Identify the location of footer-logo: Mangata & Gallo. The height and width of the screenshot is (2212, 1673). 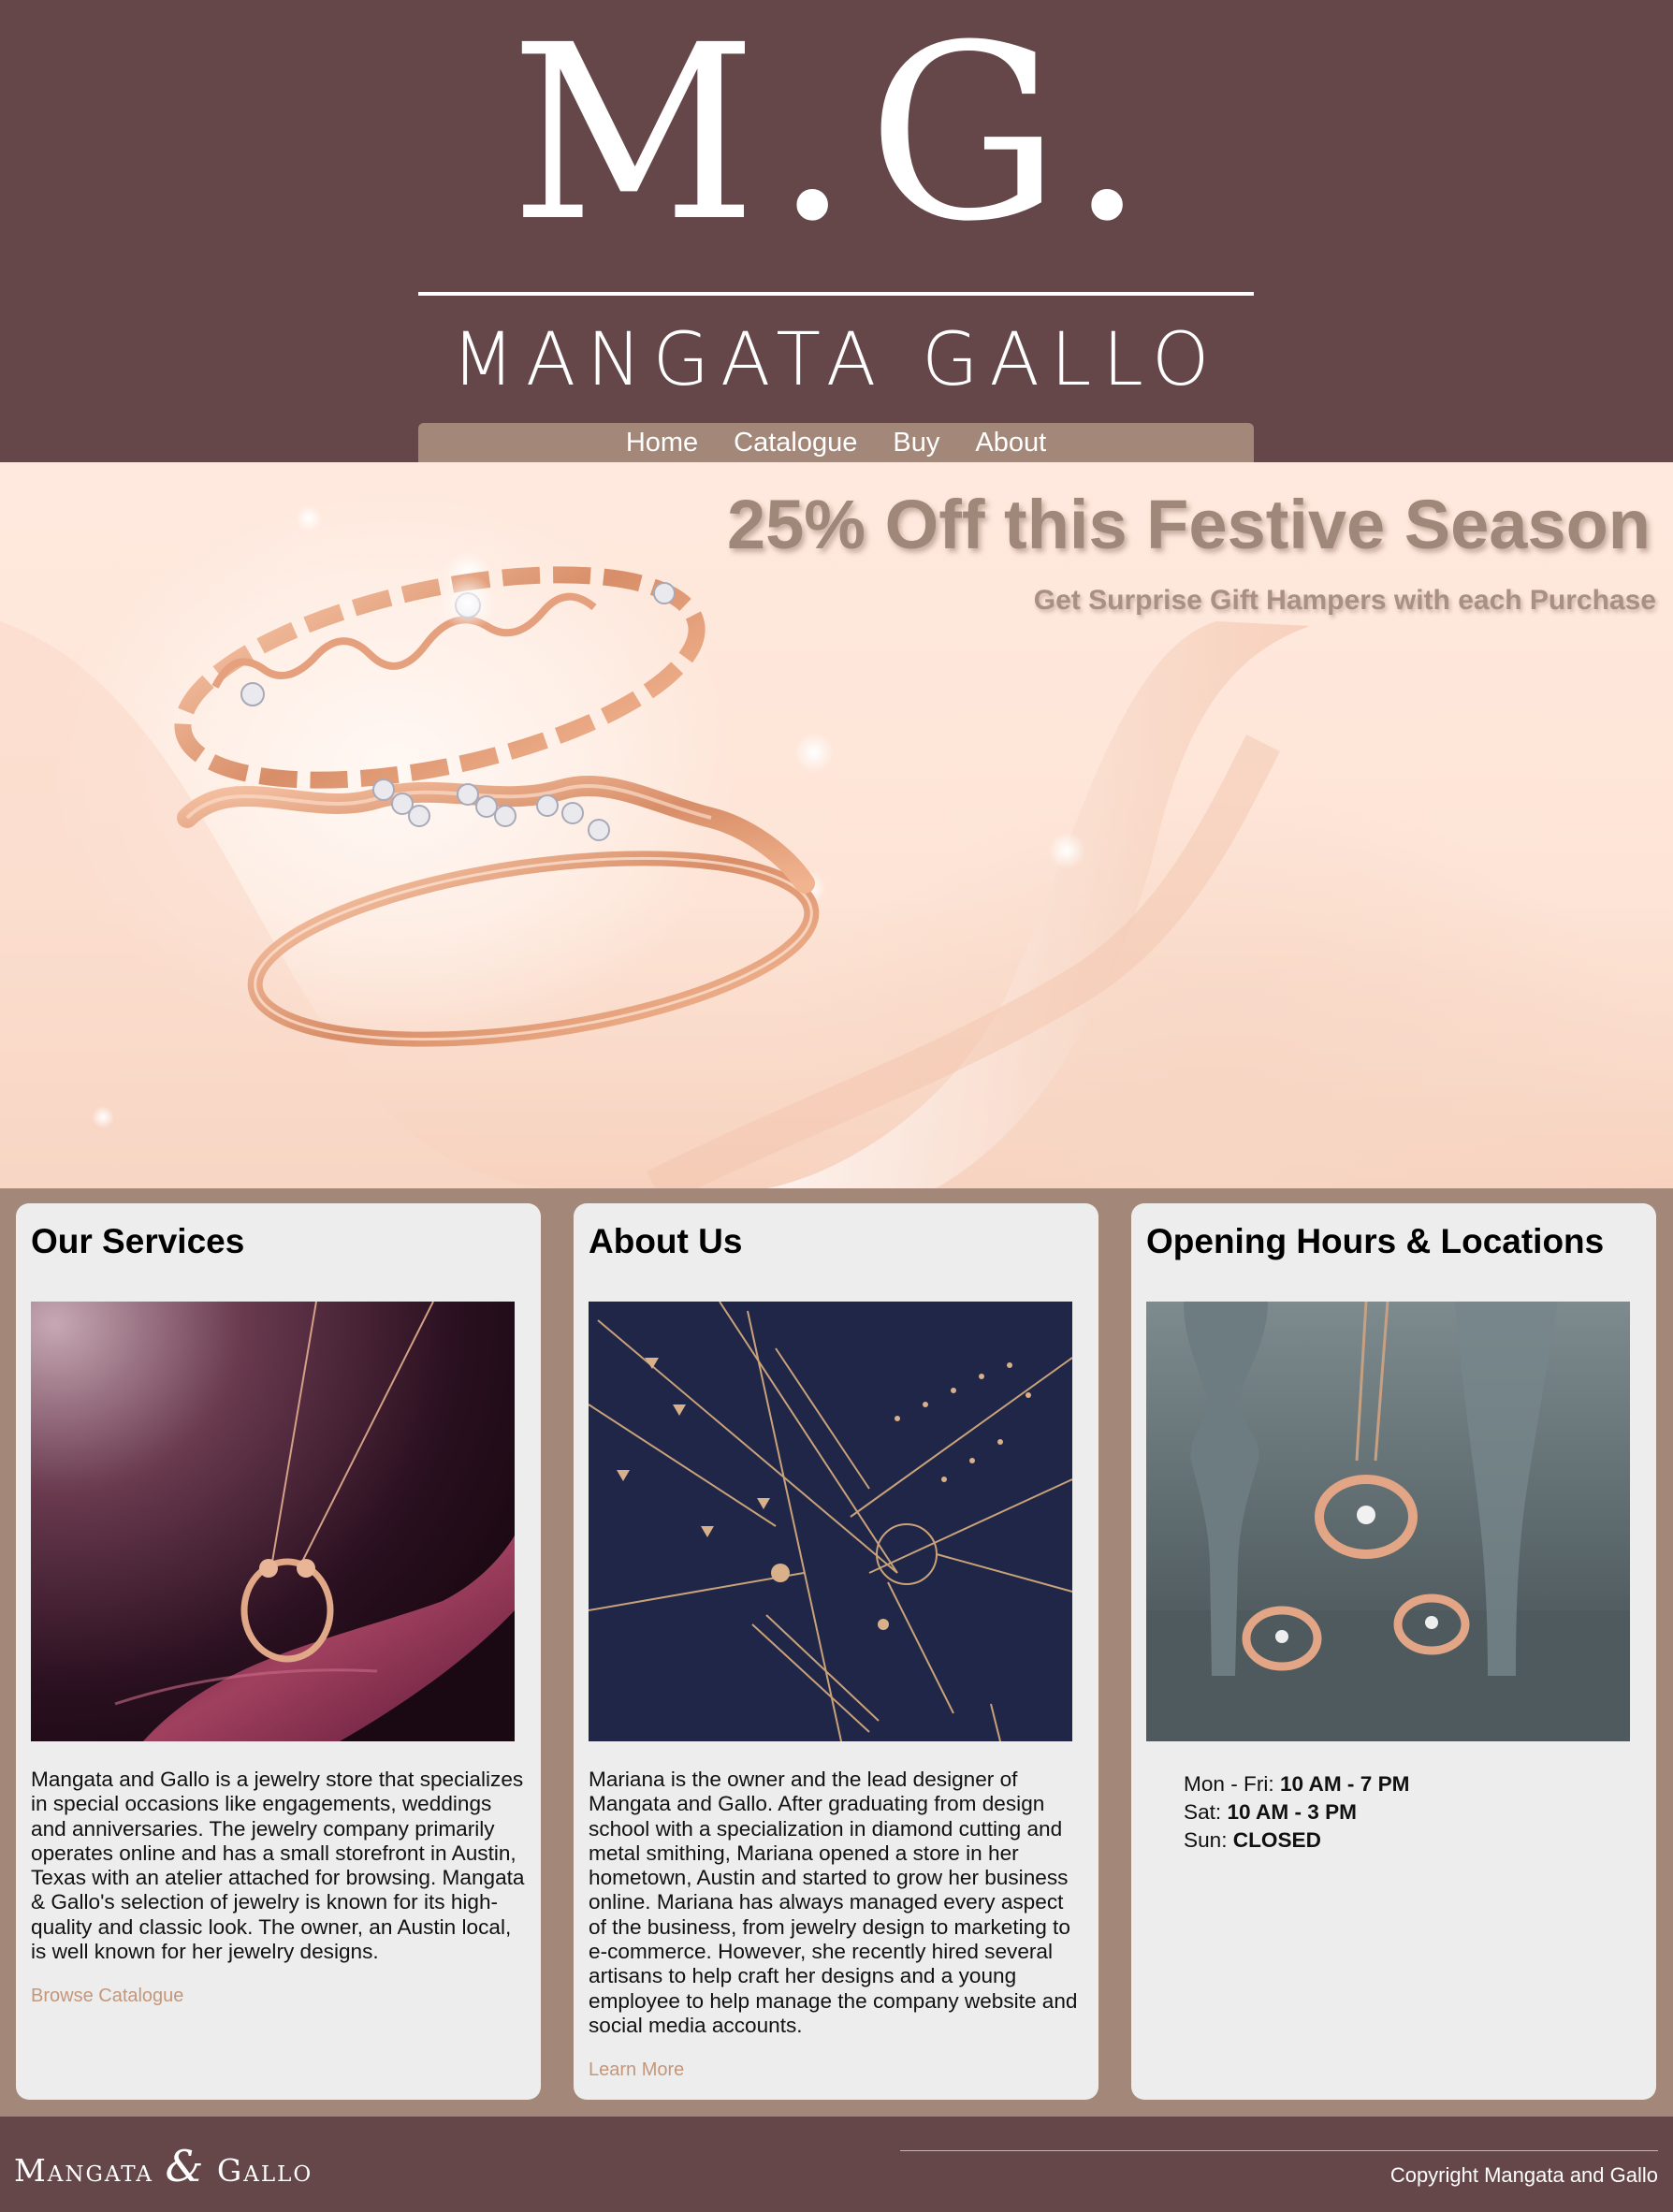
(164, 2166).